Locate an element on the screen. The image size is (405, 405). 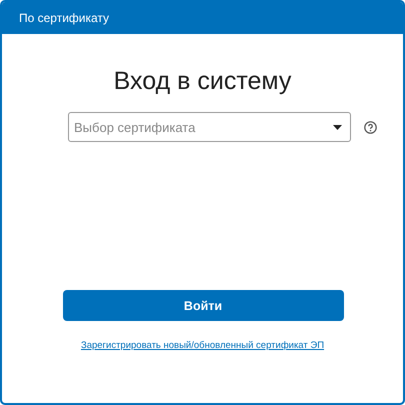
page-heading: Вход в систему is located at coordinates (203, 81).